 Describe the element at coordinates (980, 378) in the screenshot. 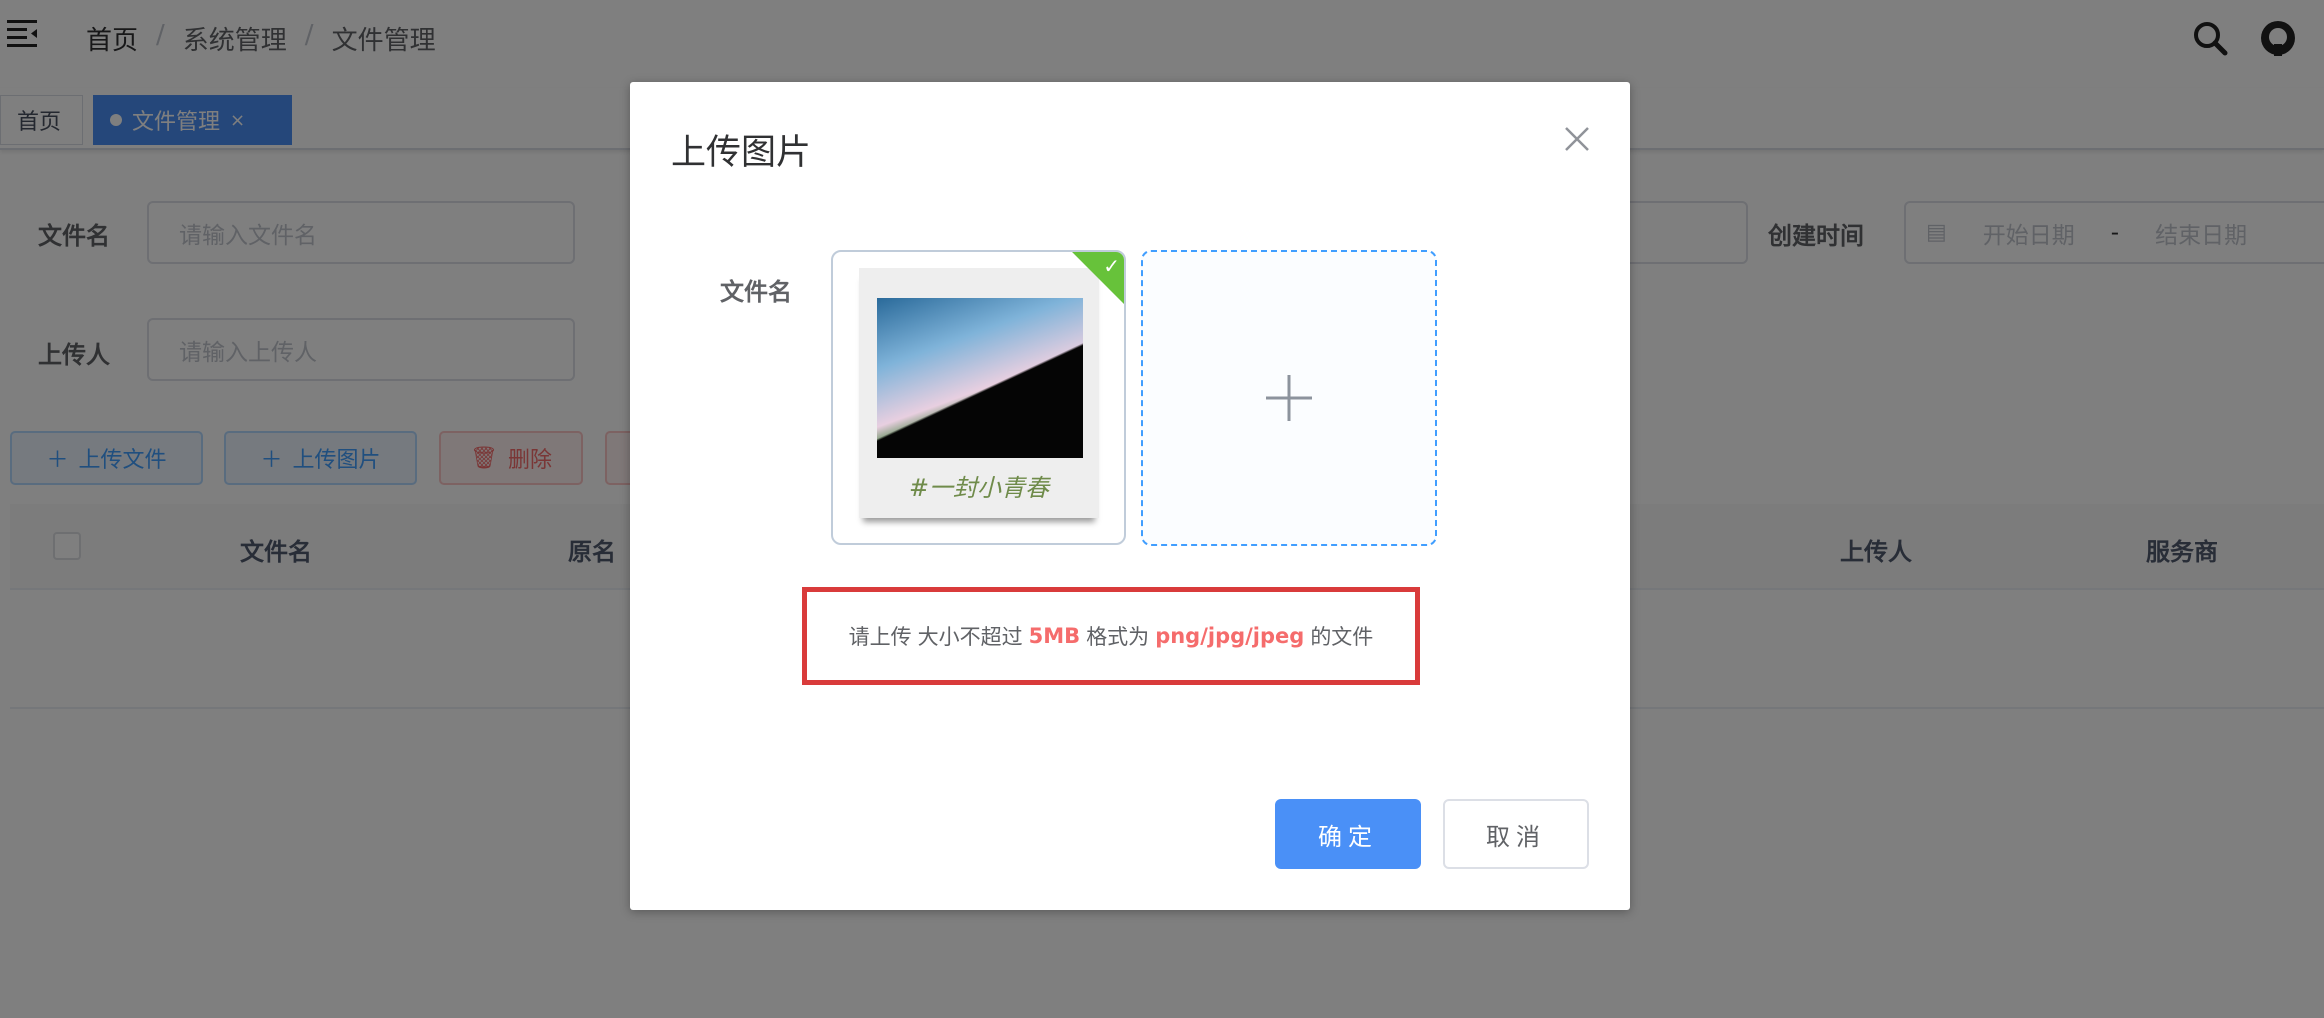

I see `photo` at that location.